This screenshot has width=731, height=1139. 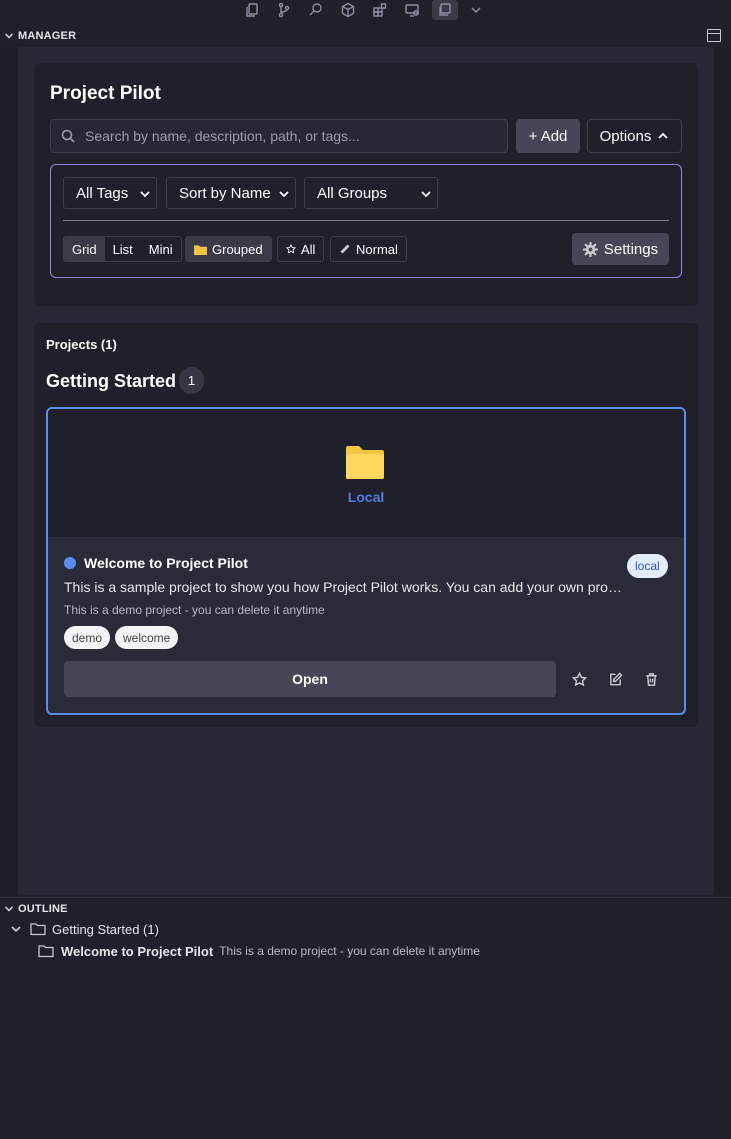 I want to click on star-icon, so click(x=291, y=249).